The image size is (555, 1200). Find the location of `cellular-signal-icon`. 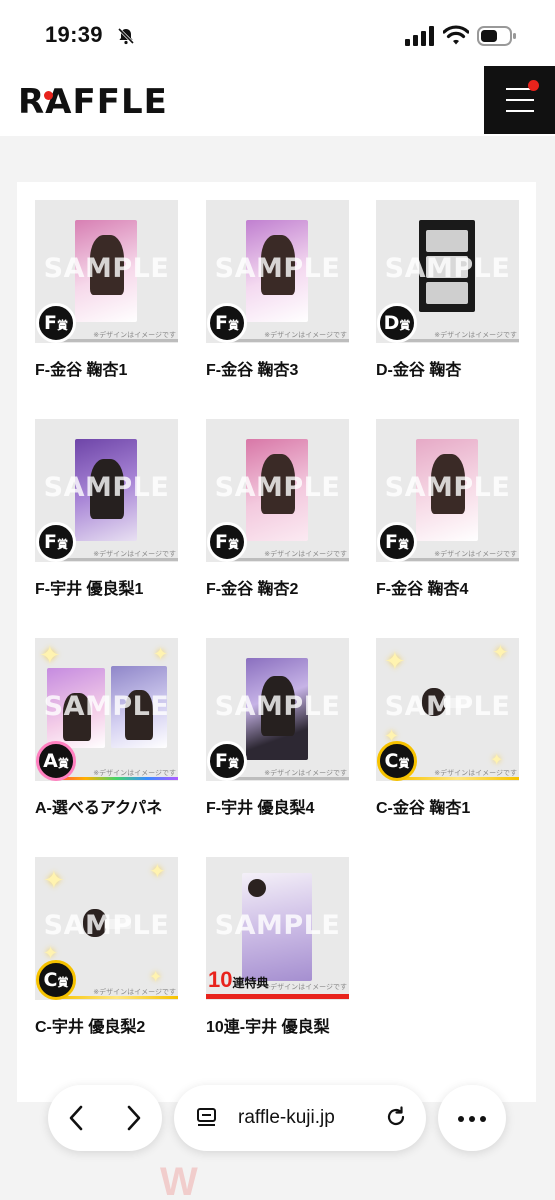

cellular-signal-icon is located at coordinates (419, 36).